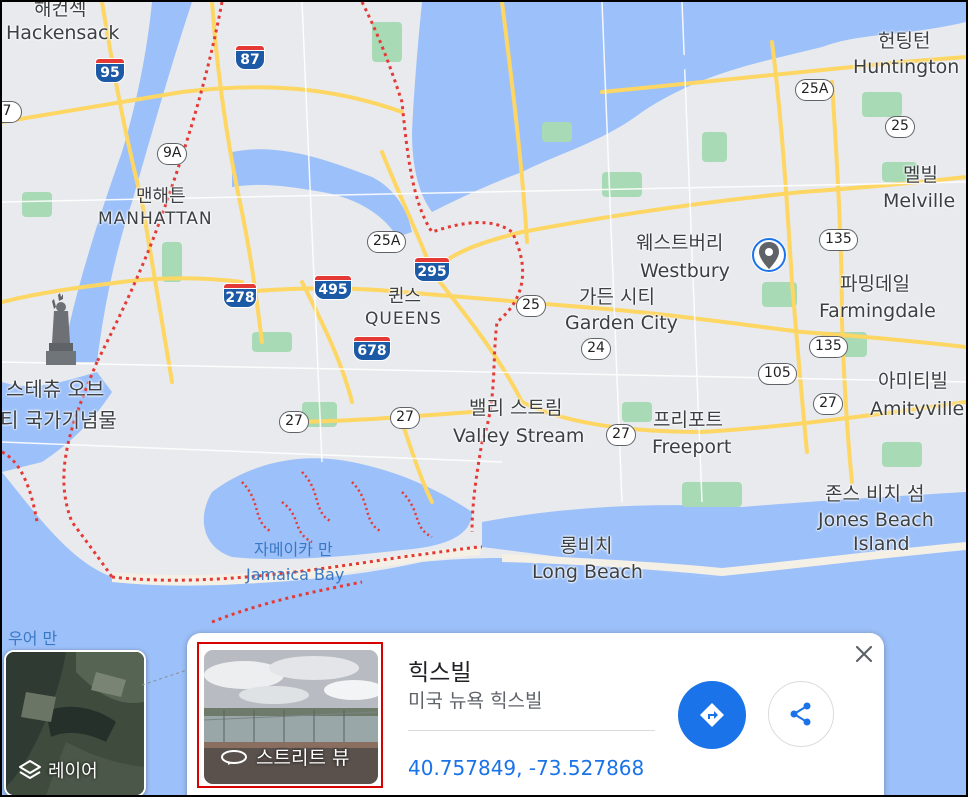  Describe the element at coordinates (73, 771) in the screenshot. I see `layer-label: 레이어` at that location.